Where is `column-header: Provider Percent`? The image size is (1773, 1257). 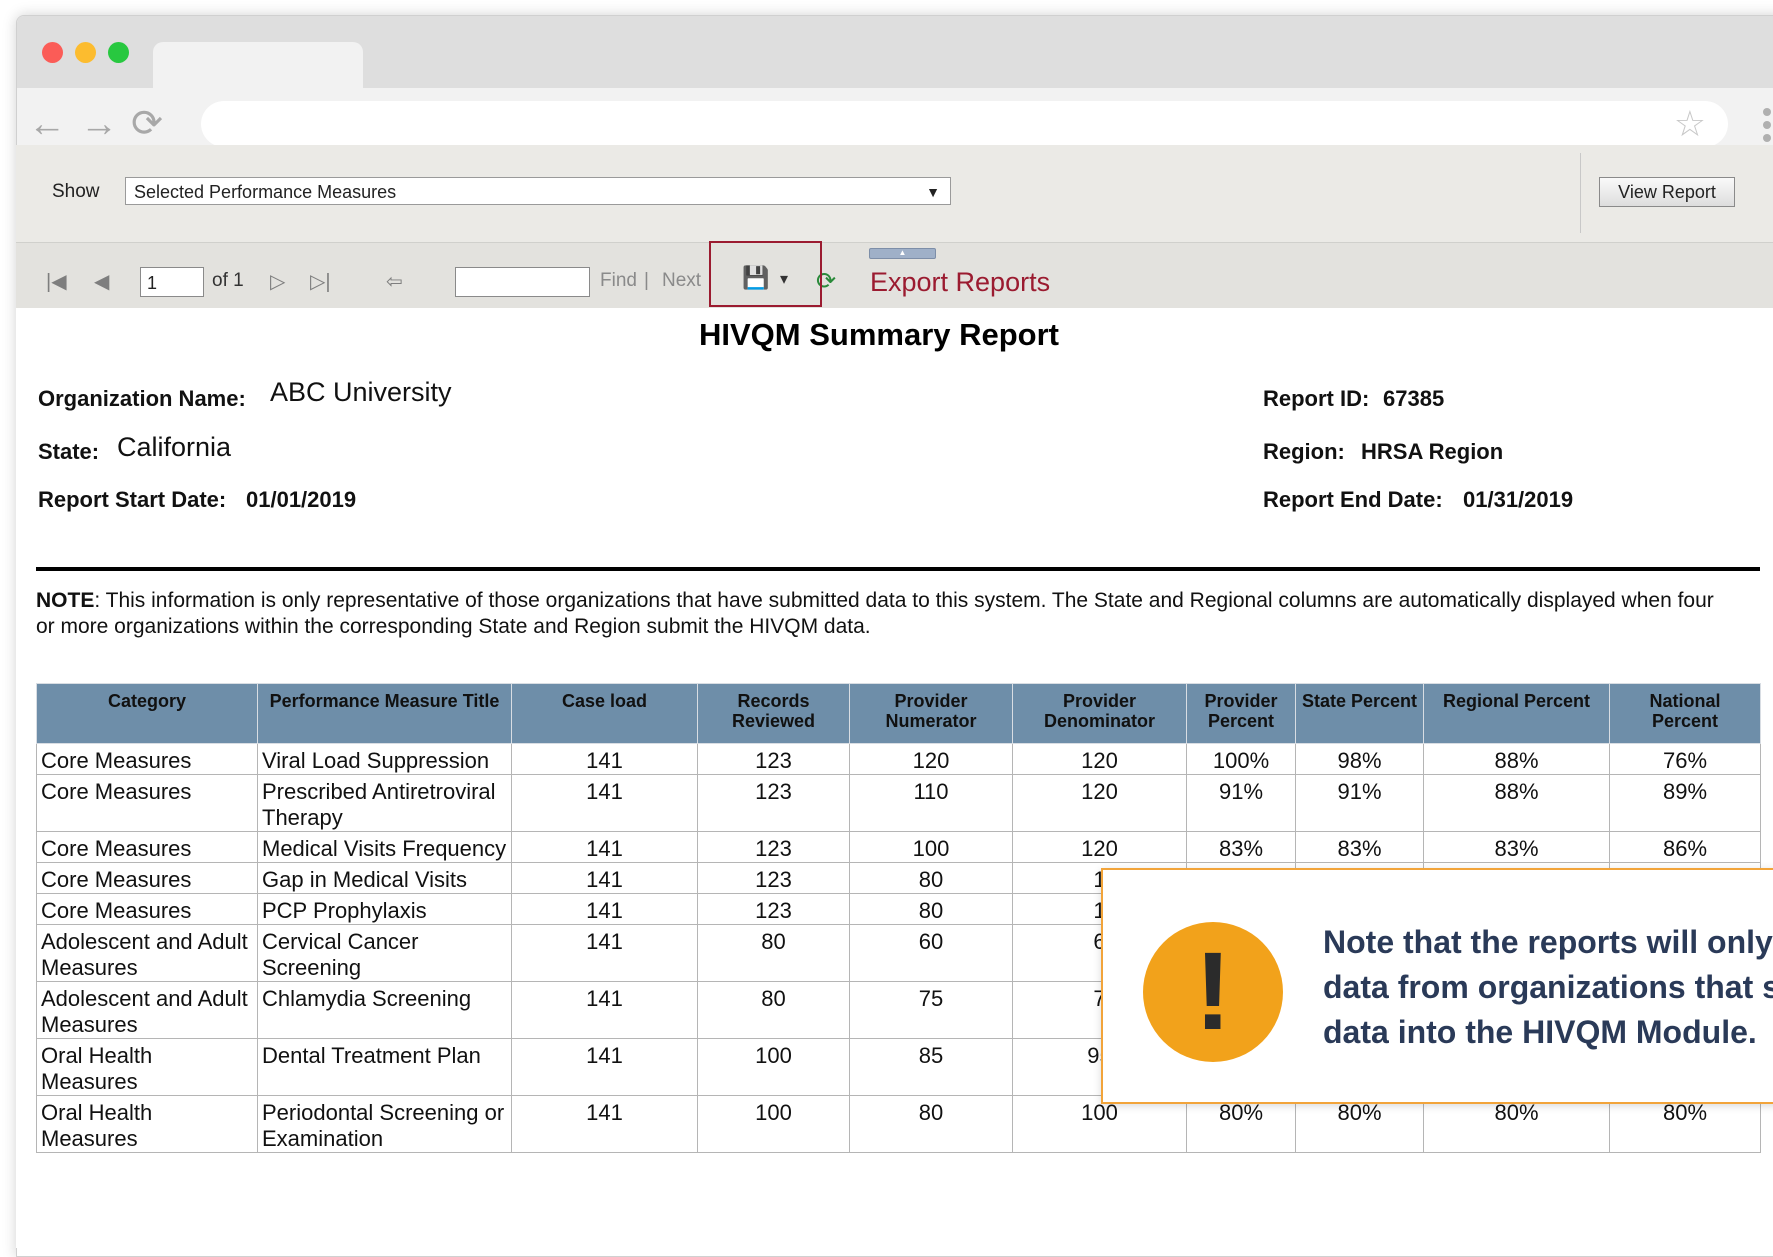
column-header: Provider Percent is located at coordinates (1241, 713).